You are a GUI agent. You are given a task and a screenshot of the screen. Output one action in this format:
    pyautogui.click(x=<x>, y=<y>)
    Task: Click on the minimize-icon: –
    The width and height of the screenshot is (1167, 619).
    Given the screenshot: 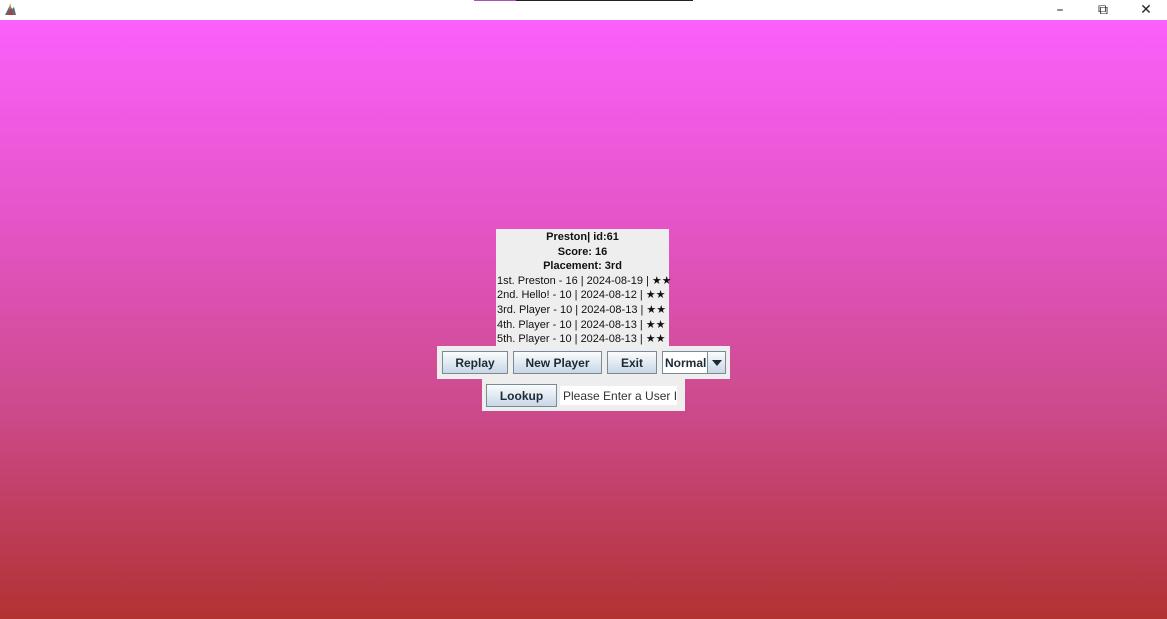 What is the action you would take?
    pyautogui.click(x=1060, y=10)
    